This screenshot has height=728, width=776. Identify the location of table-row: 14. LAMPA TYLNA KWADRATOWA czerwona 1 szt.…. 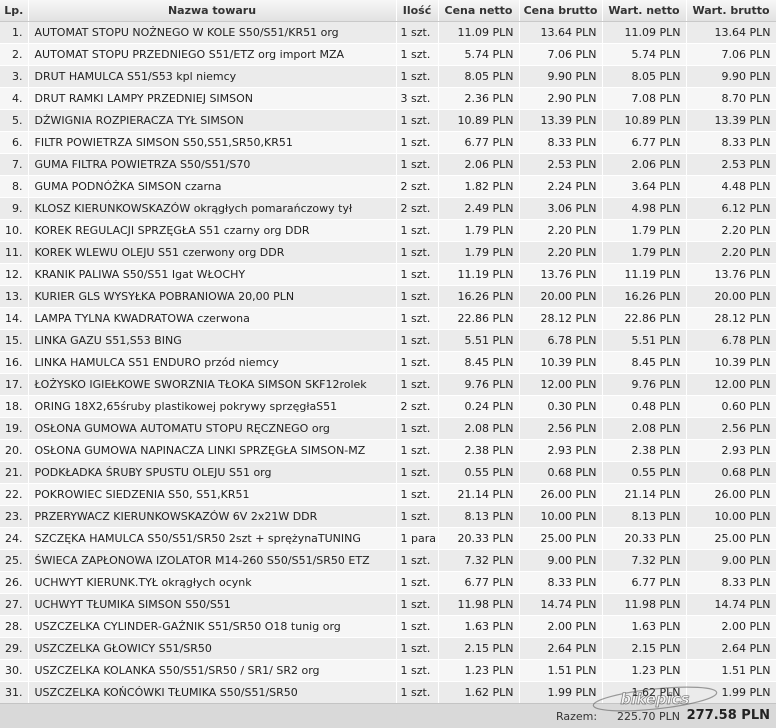
(388, 318).